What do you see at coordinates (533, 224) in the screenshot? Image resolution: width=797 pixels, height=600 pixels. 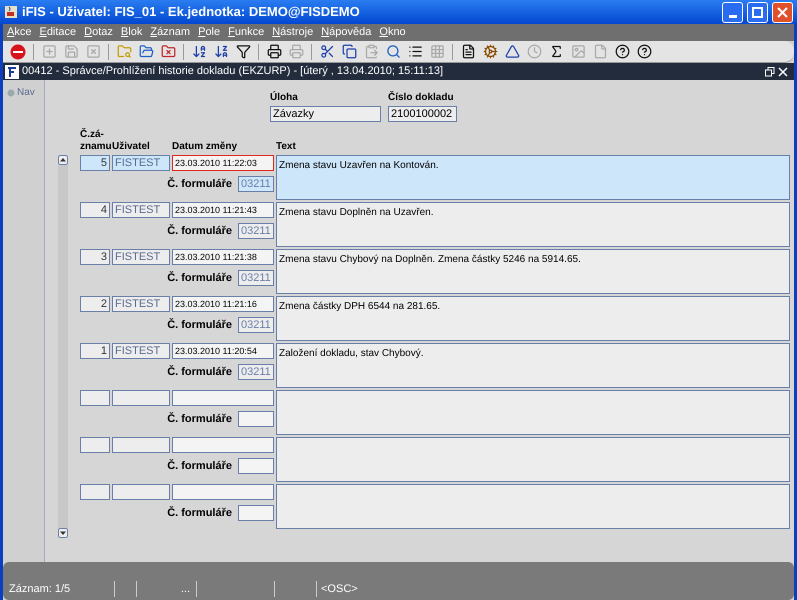 I see `text-field: Zmena stavu Doplněn na Uzavřen.` at bounding box center [533, 224].